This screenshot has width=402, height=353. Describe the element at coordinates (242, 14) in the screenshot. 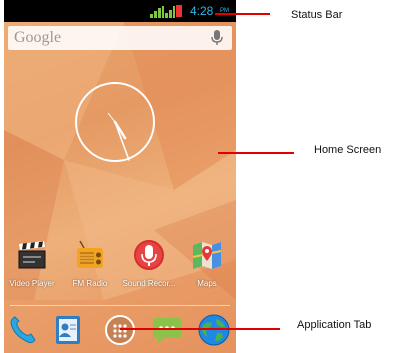

I see `status-bar-pointer` at that location.